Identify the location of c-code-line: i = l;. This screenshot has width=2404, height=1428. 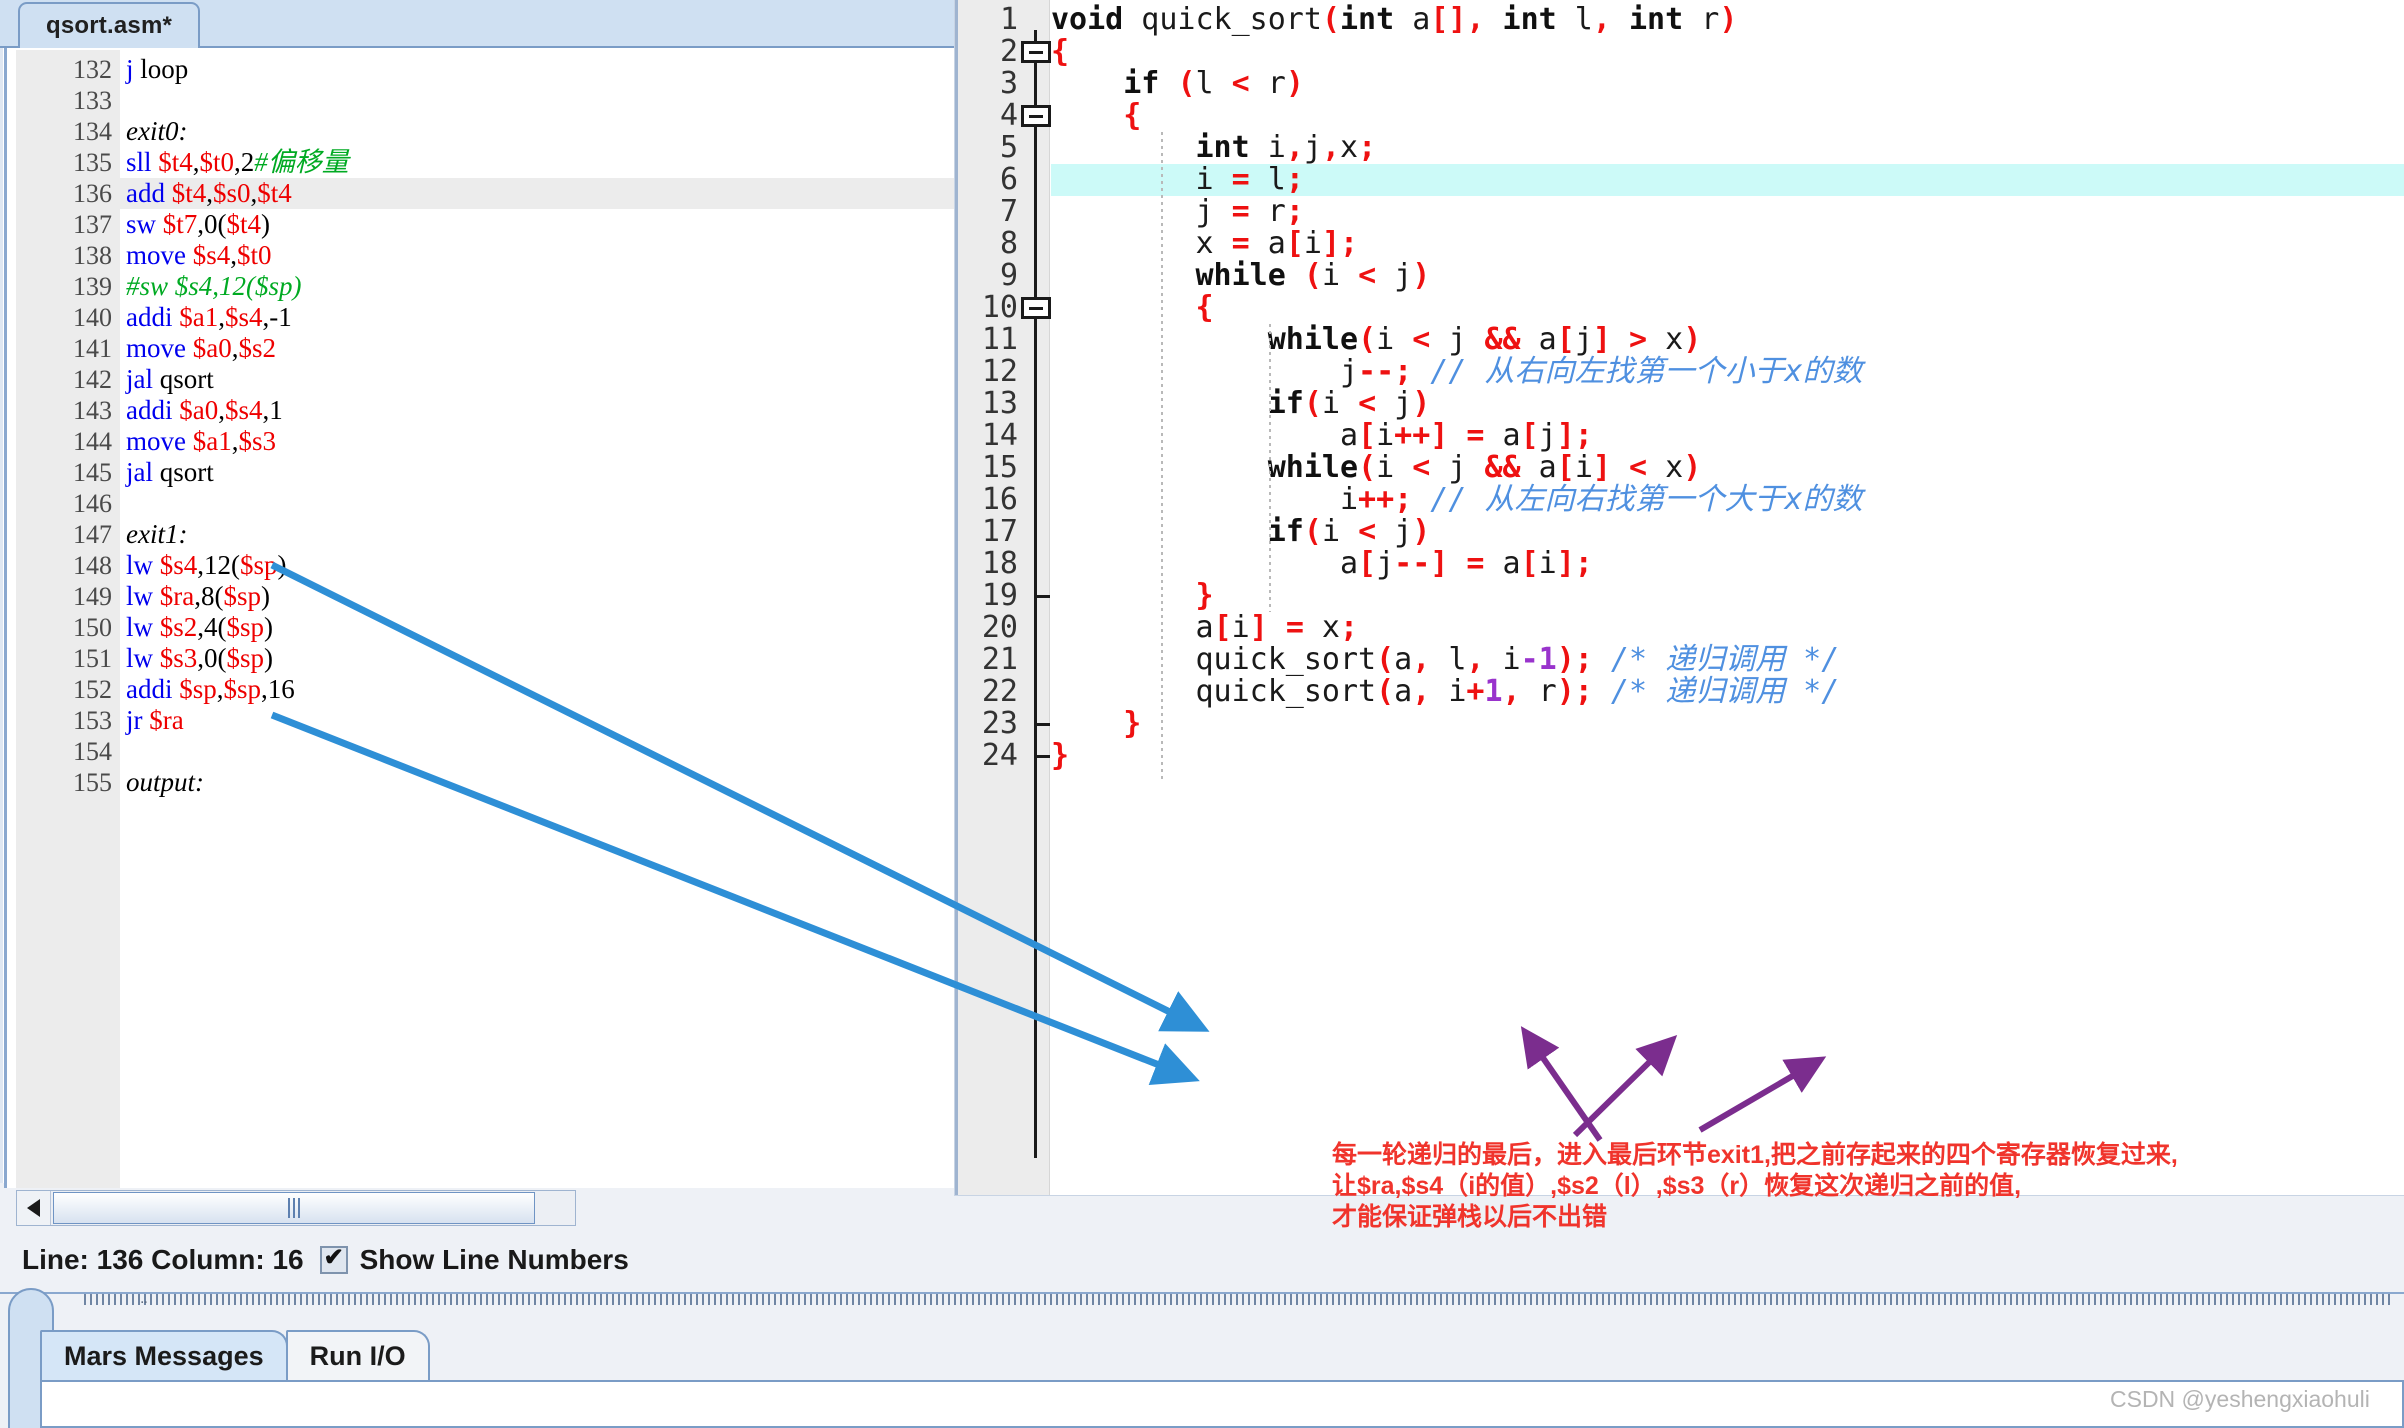
(1727, 180).